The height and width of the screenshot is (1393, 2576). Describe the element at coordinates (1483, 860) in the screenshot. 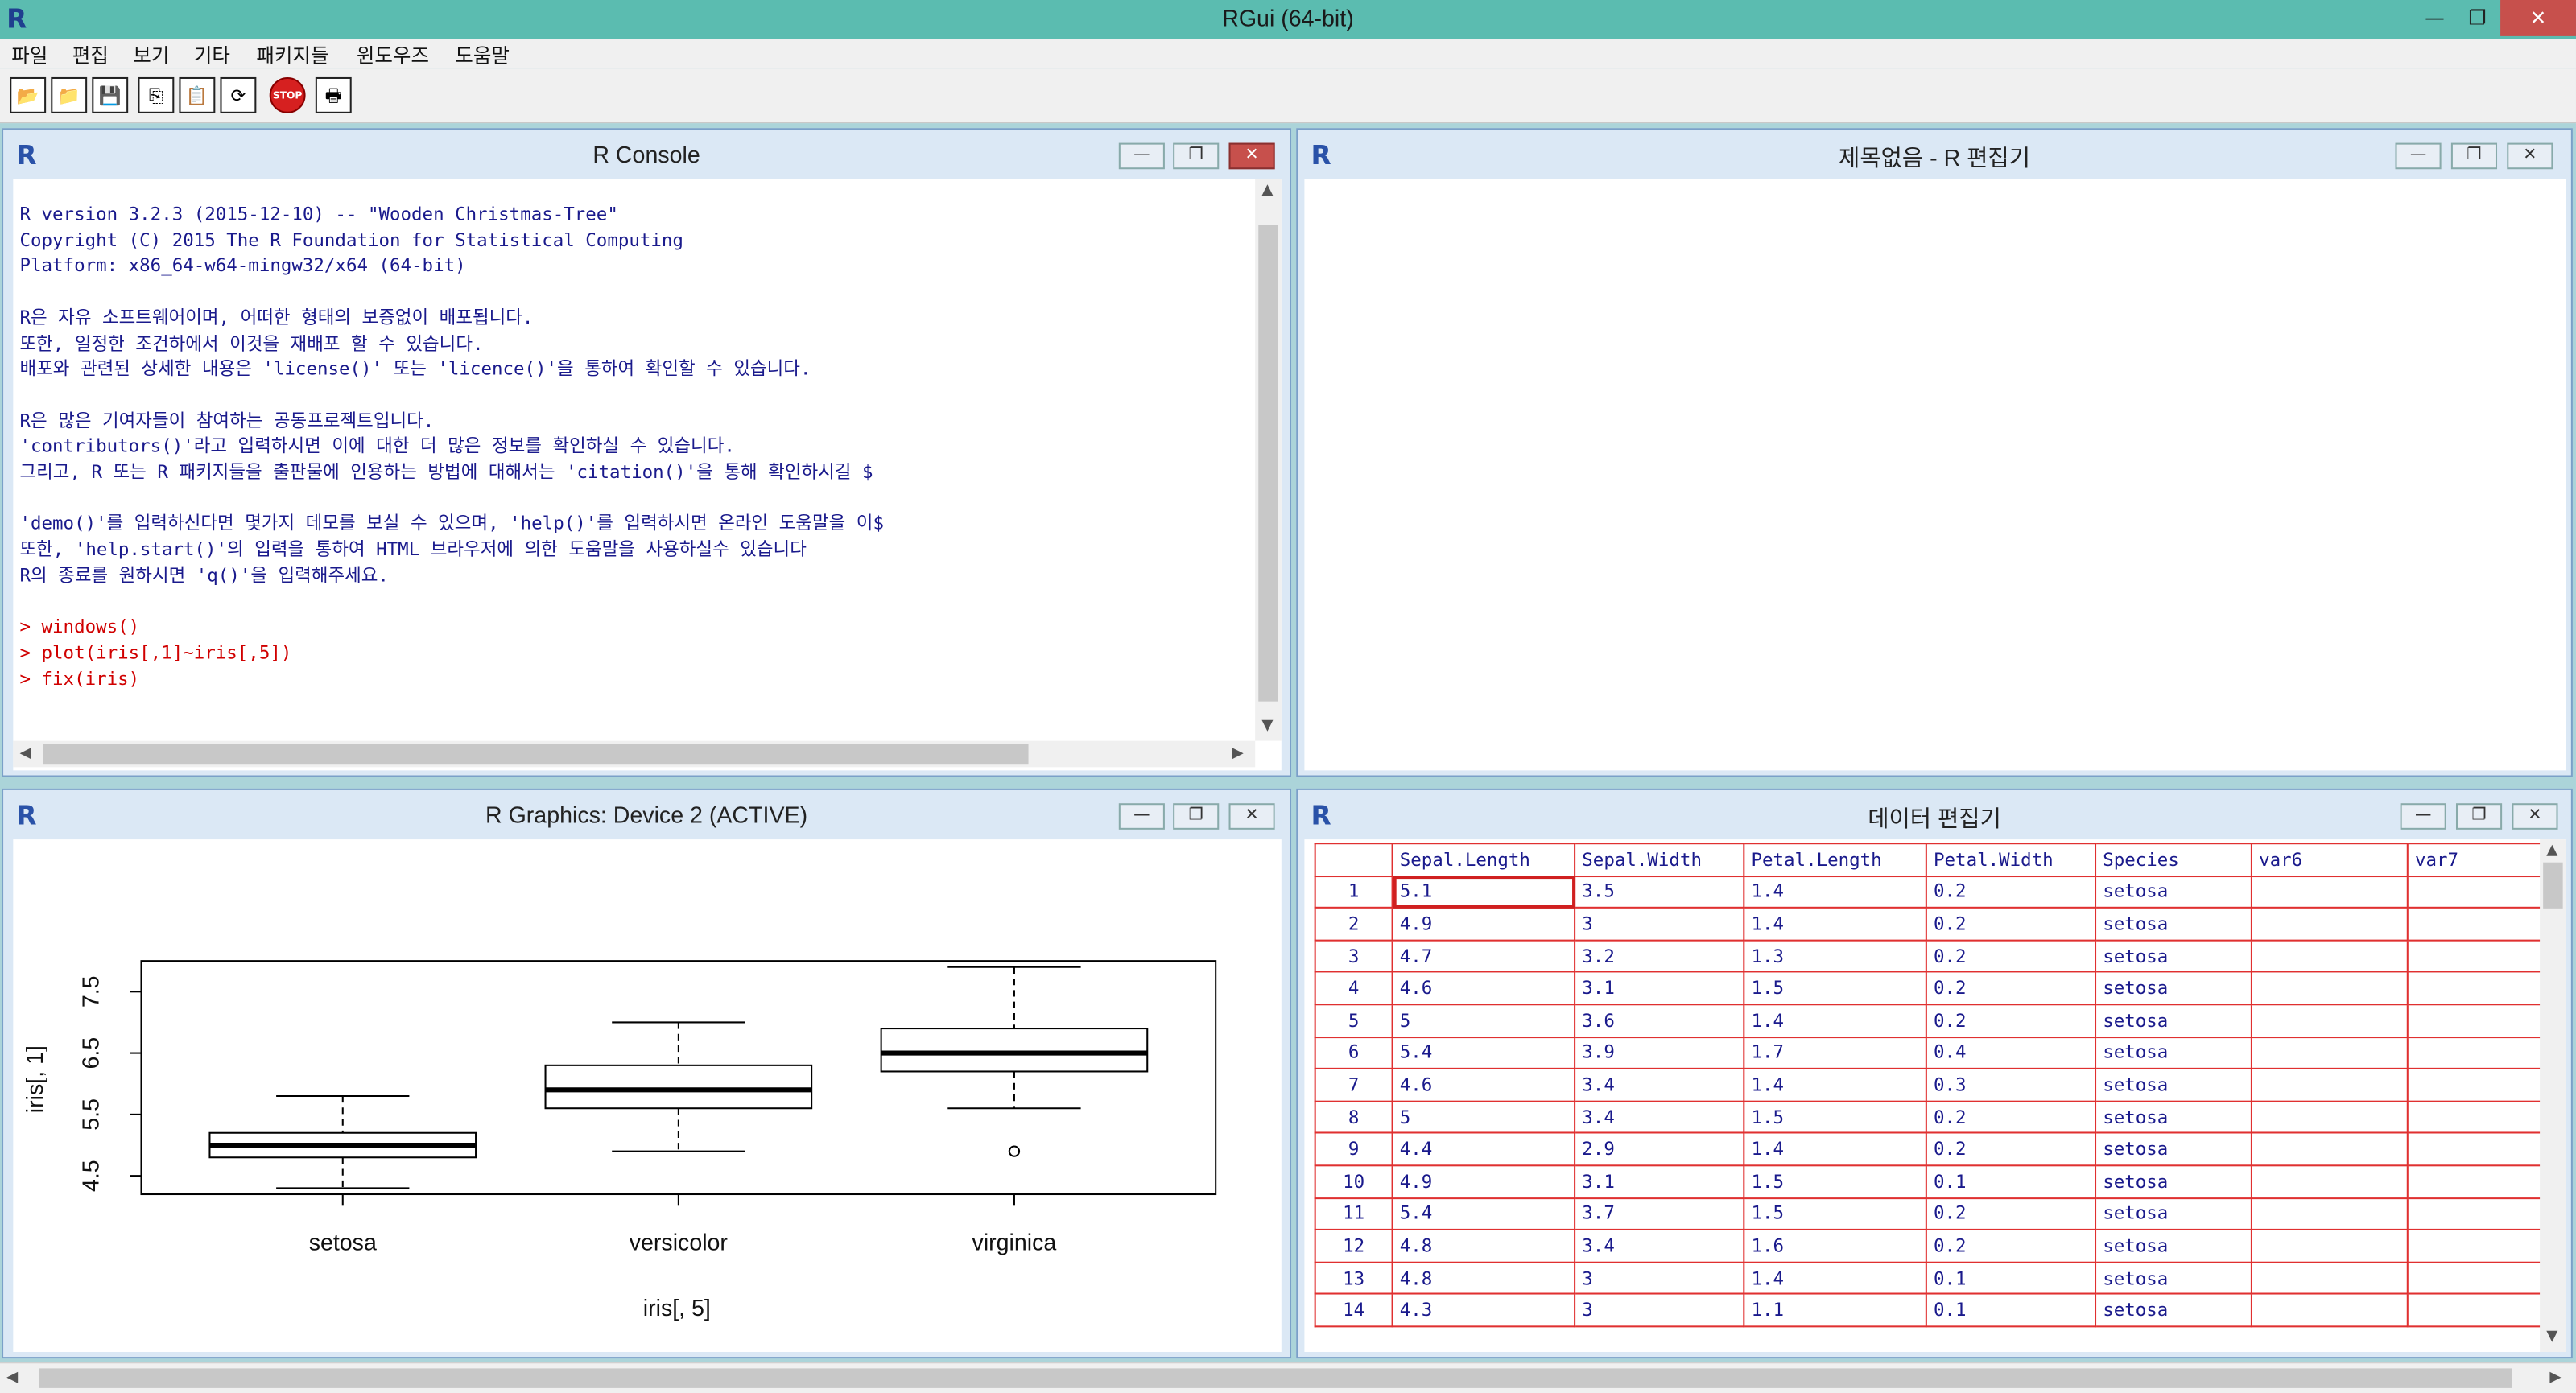

I see `column-header: Sepal.Length` at that location.